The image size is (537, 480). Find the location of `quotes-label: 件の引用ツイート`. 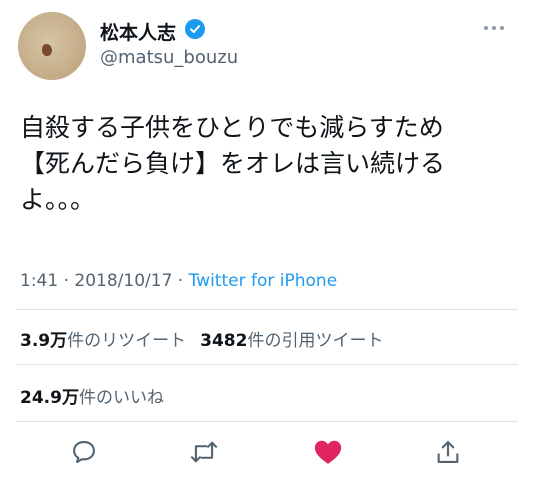

quotes-label: 件の引用ツイート is located at coordinates (315, 341).